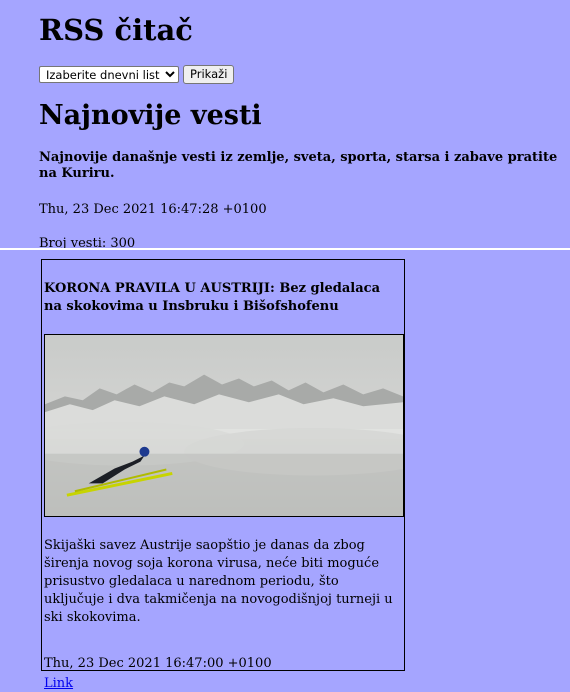 The height and width of the screenshot is (692, 570). What do you see at coordinates (304, 74) in the screenshot?
I see `feed-controls: Izaberite dnevni list Prikaži` at bounding box center [304, 74].